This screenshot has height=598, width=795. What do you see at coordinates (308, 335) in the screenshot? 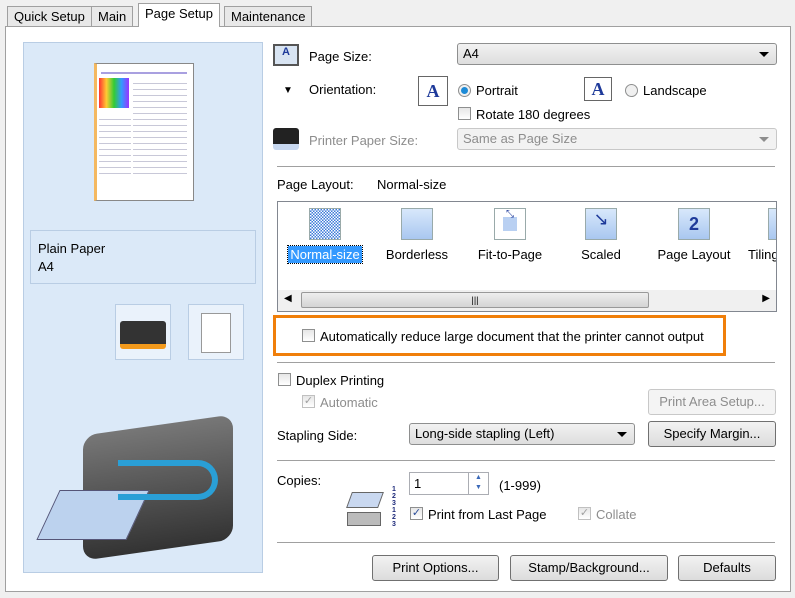
I see `auto-reduce-checkbox` at bounding box center [308, 335].